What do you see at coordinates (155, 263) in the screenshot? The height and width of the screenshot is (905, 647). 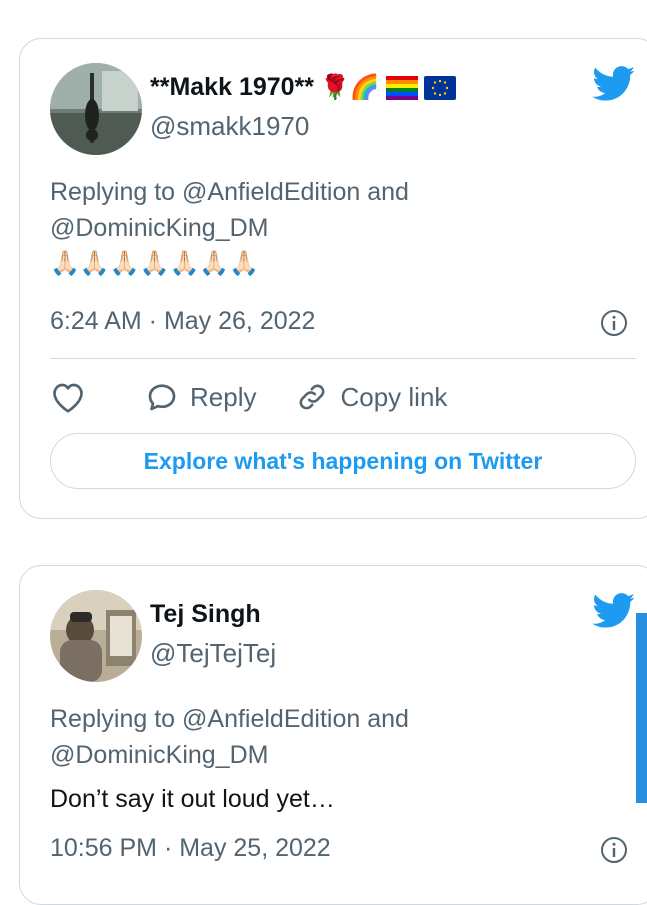 I see `tweet-text: 🙏🏻🙏🏻🙏🏻🙏🏻🙏🏻🙏🏻🙏🏻` at bounding box center [155, 263].